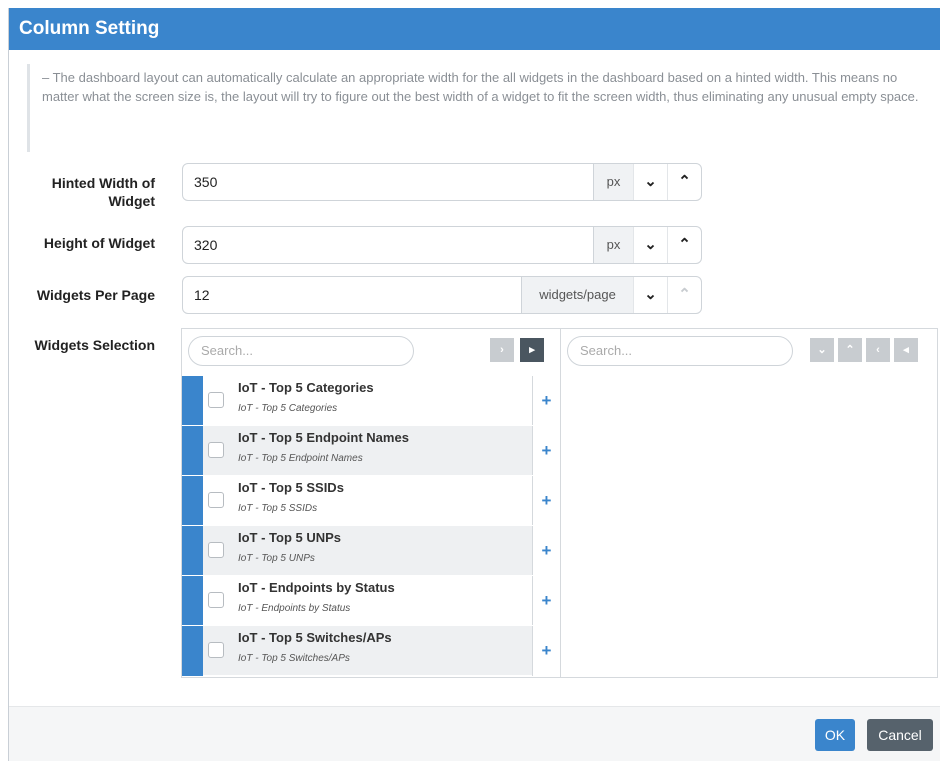 The width and height of the screenshot is (940, 761). I want to click on height-value: 320, so click(388, 245).